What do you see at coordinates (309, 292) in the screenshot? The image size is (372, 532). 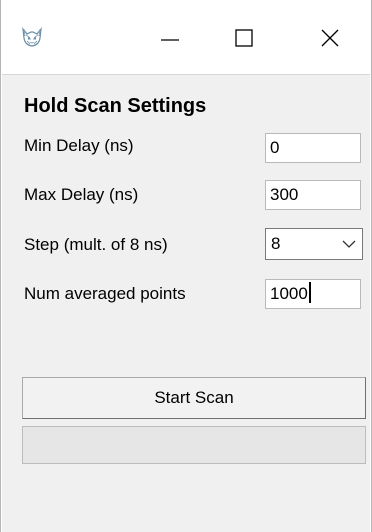 I see `text-caret` at bounding box center [309, 292].